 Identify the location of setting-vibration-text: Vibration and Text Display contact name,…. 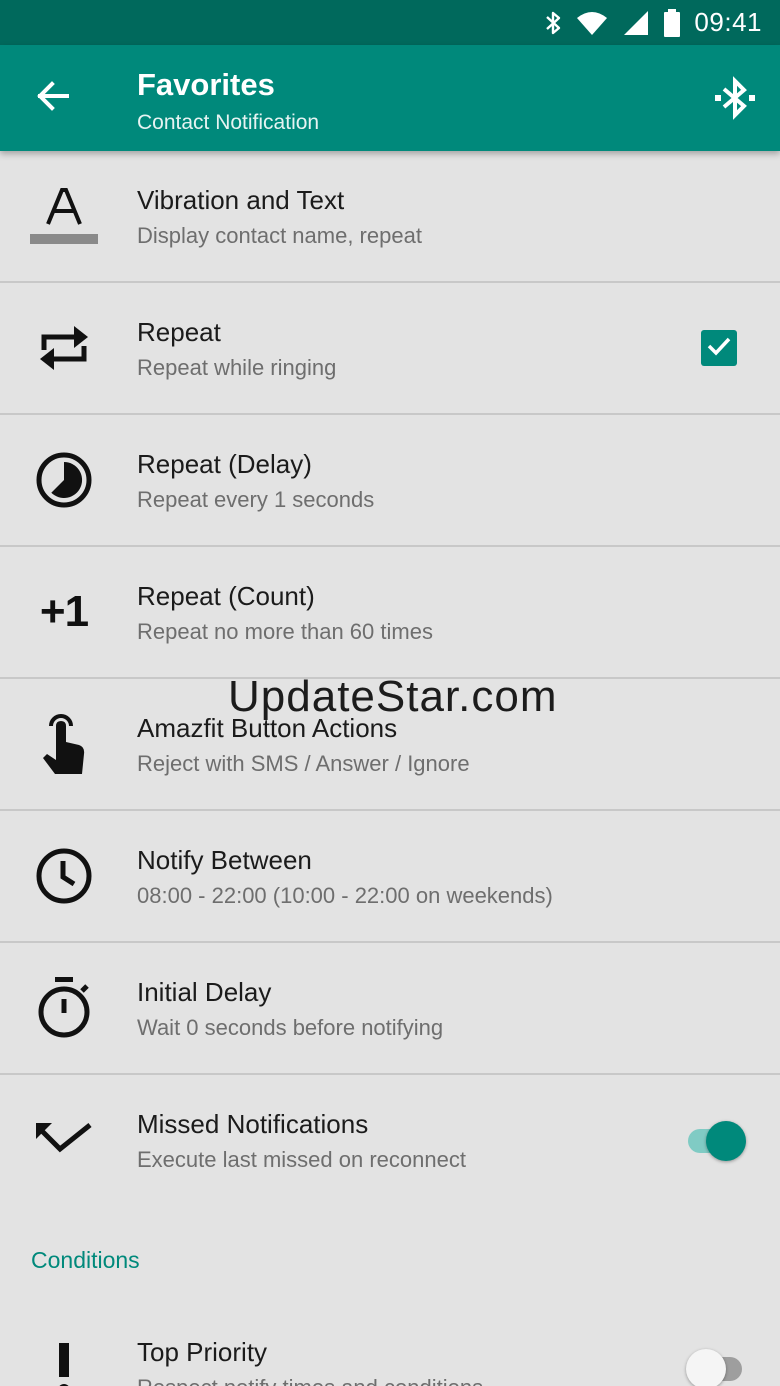
(390, 217).